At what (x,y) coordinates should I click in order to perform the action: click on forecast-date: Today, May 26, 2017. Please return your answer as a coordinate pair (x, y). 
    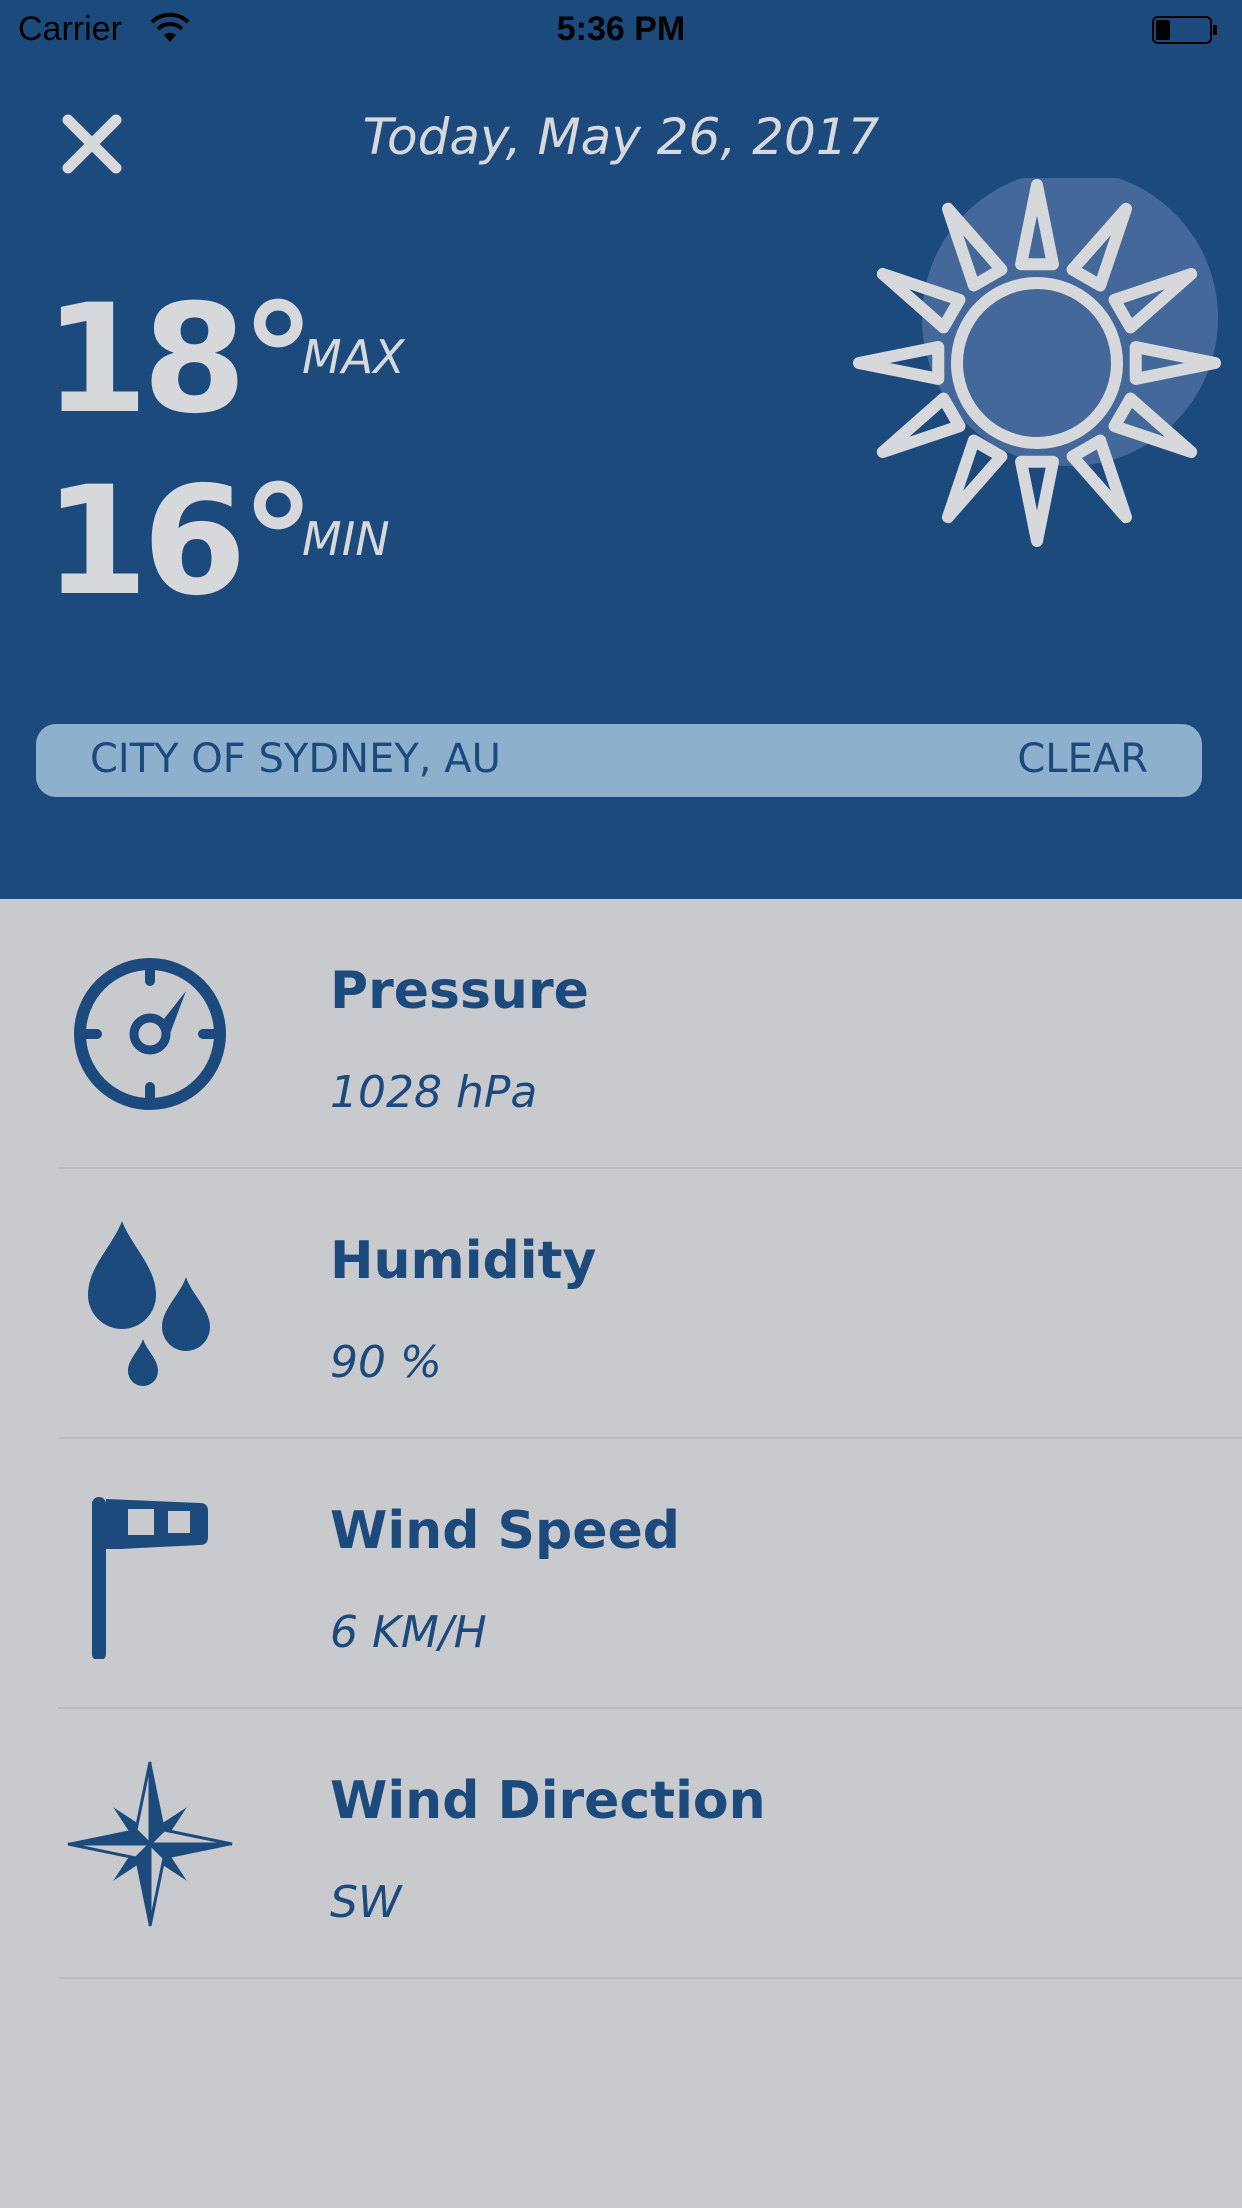
    Looking at the image, I should click on (621, 137).